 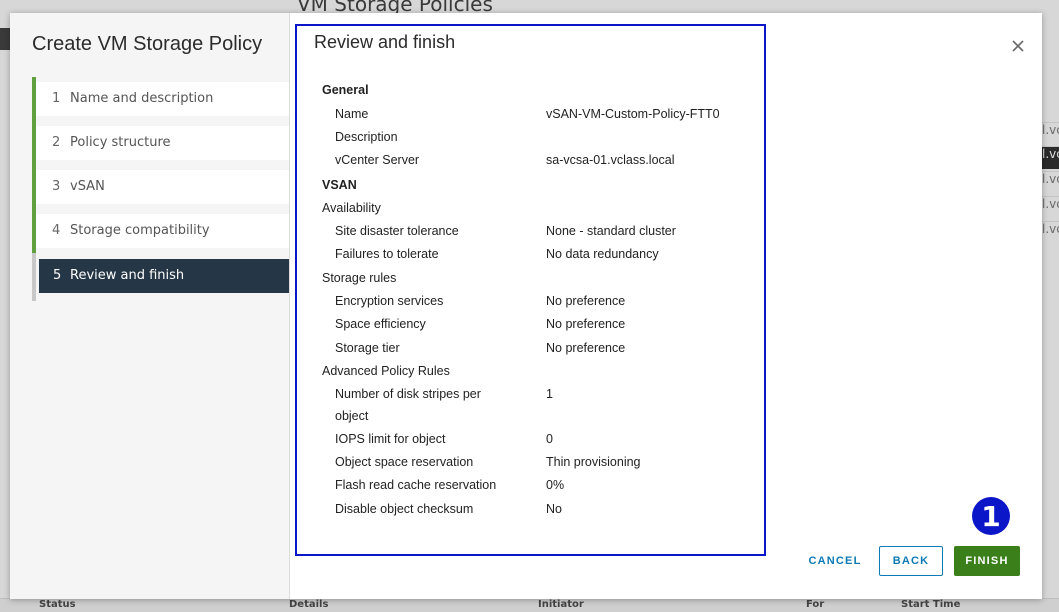 I want to click on close-button, so click(x=1018, y=46).